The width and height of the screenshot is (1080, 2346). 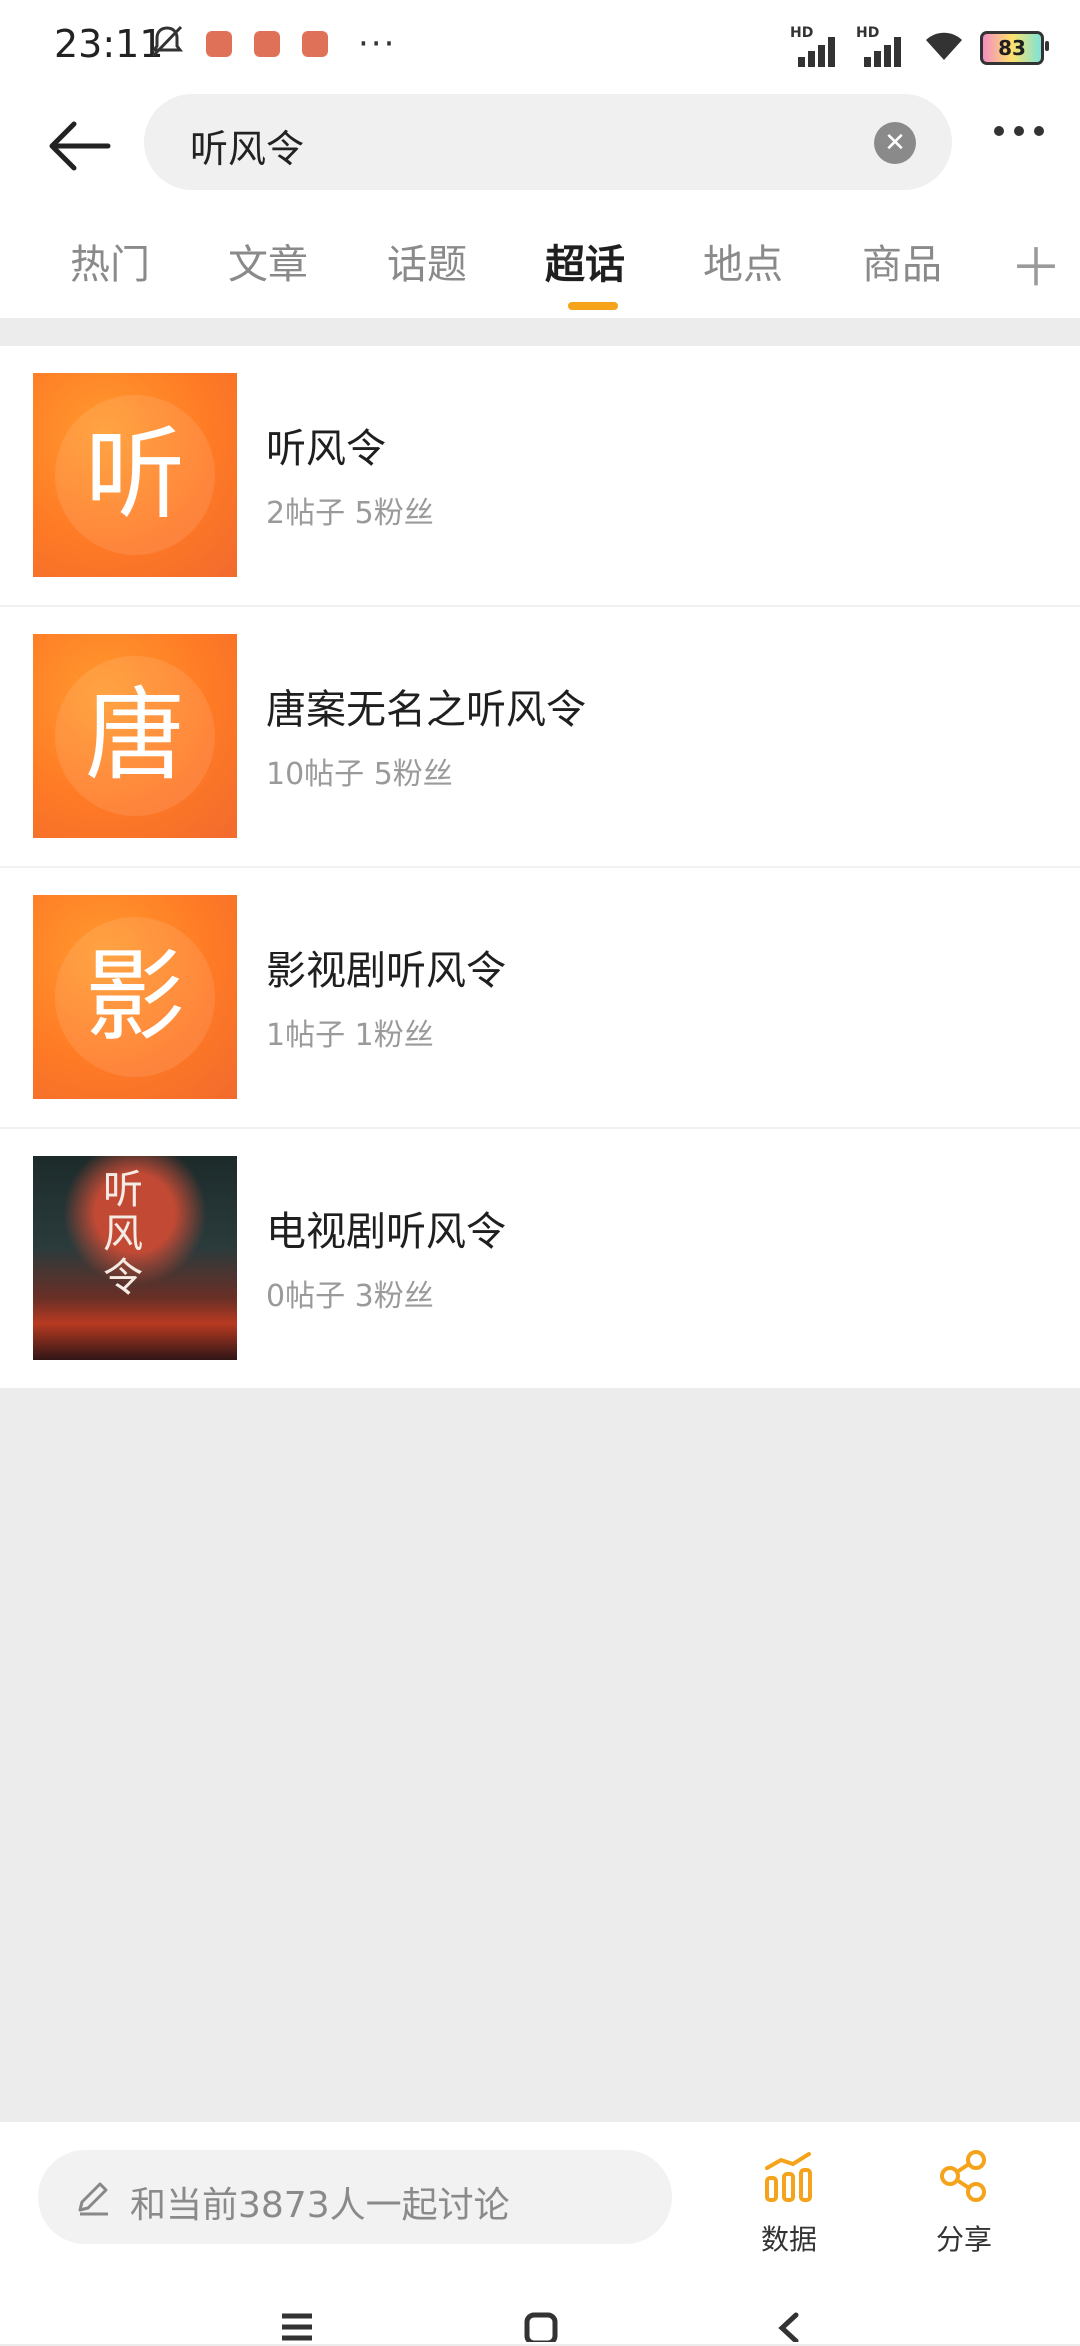 I want to click on menu-icon, so click(x=297, y=2327).